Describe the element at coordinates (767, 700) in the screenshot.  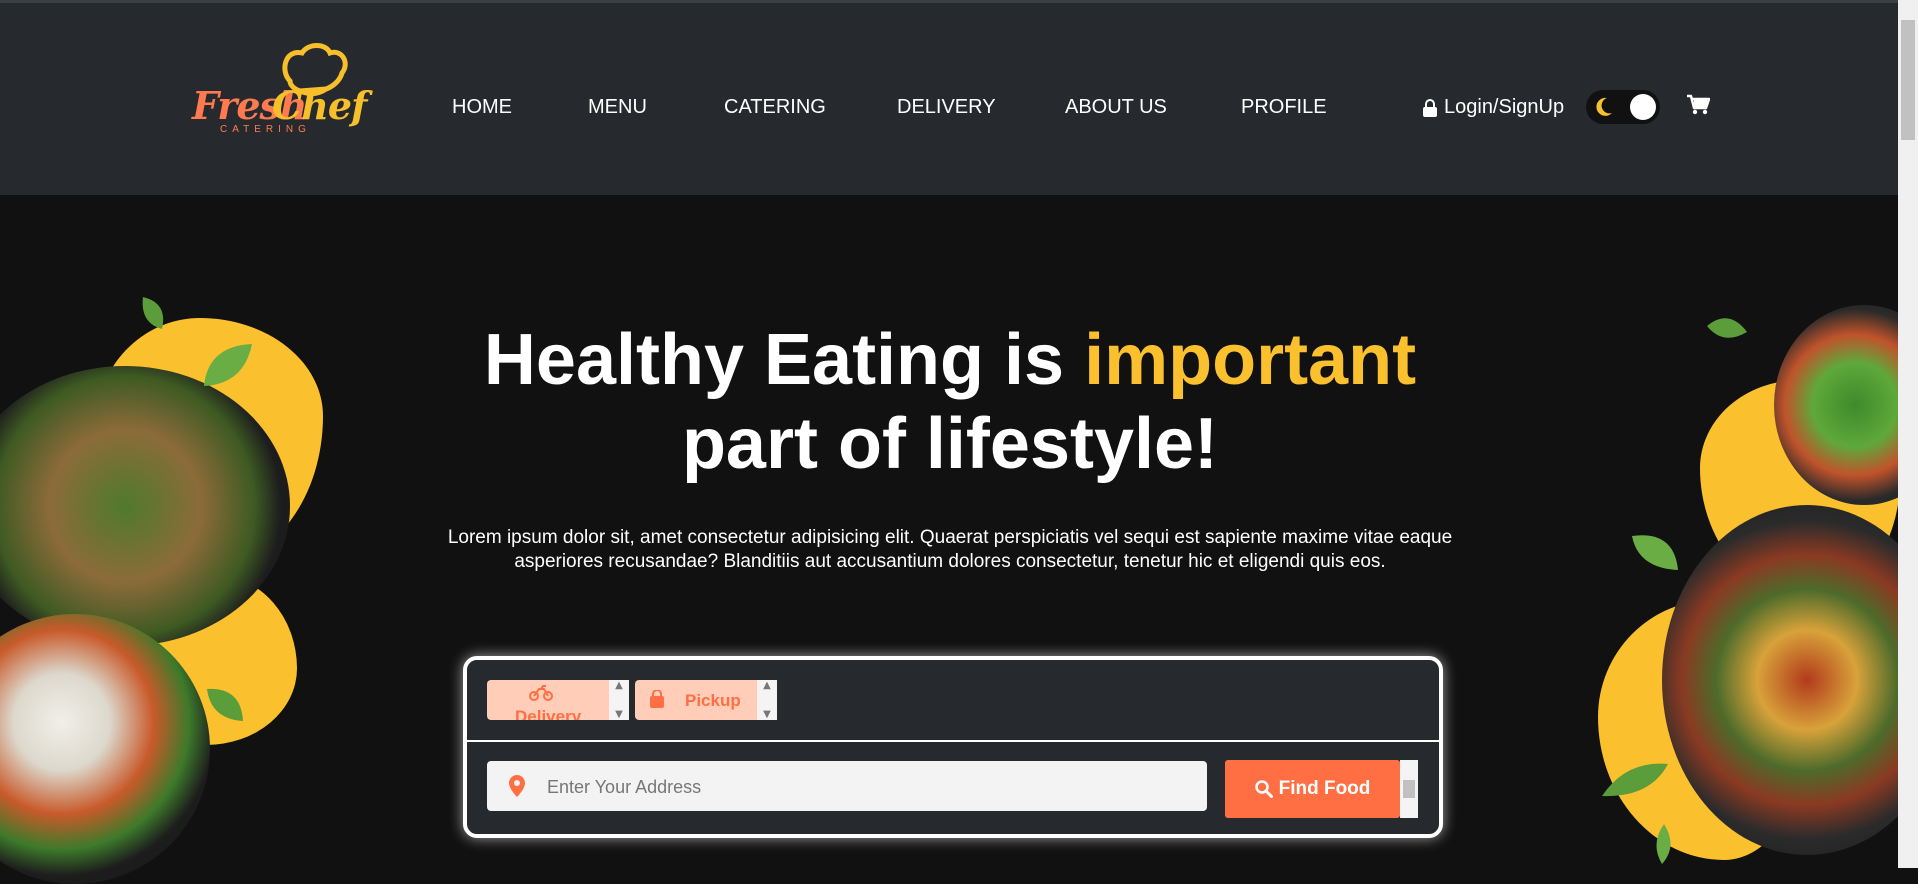
I see `pickup-spinner: ▲ ▼` at that location.